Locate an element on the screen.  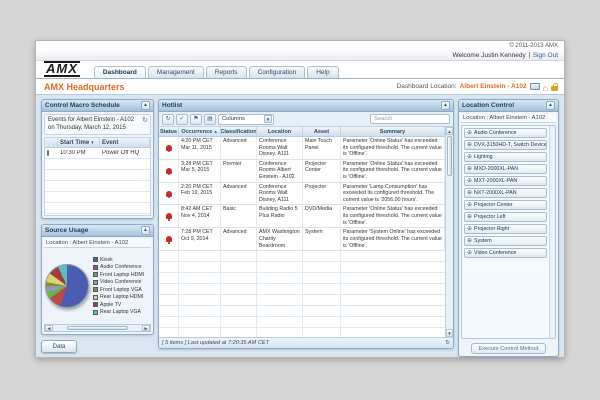
schedule-panel-header: Control Macro Schedule is located at coordinates (97, 106).